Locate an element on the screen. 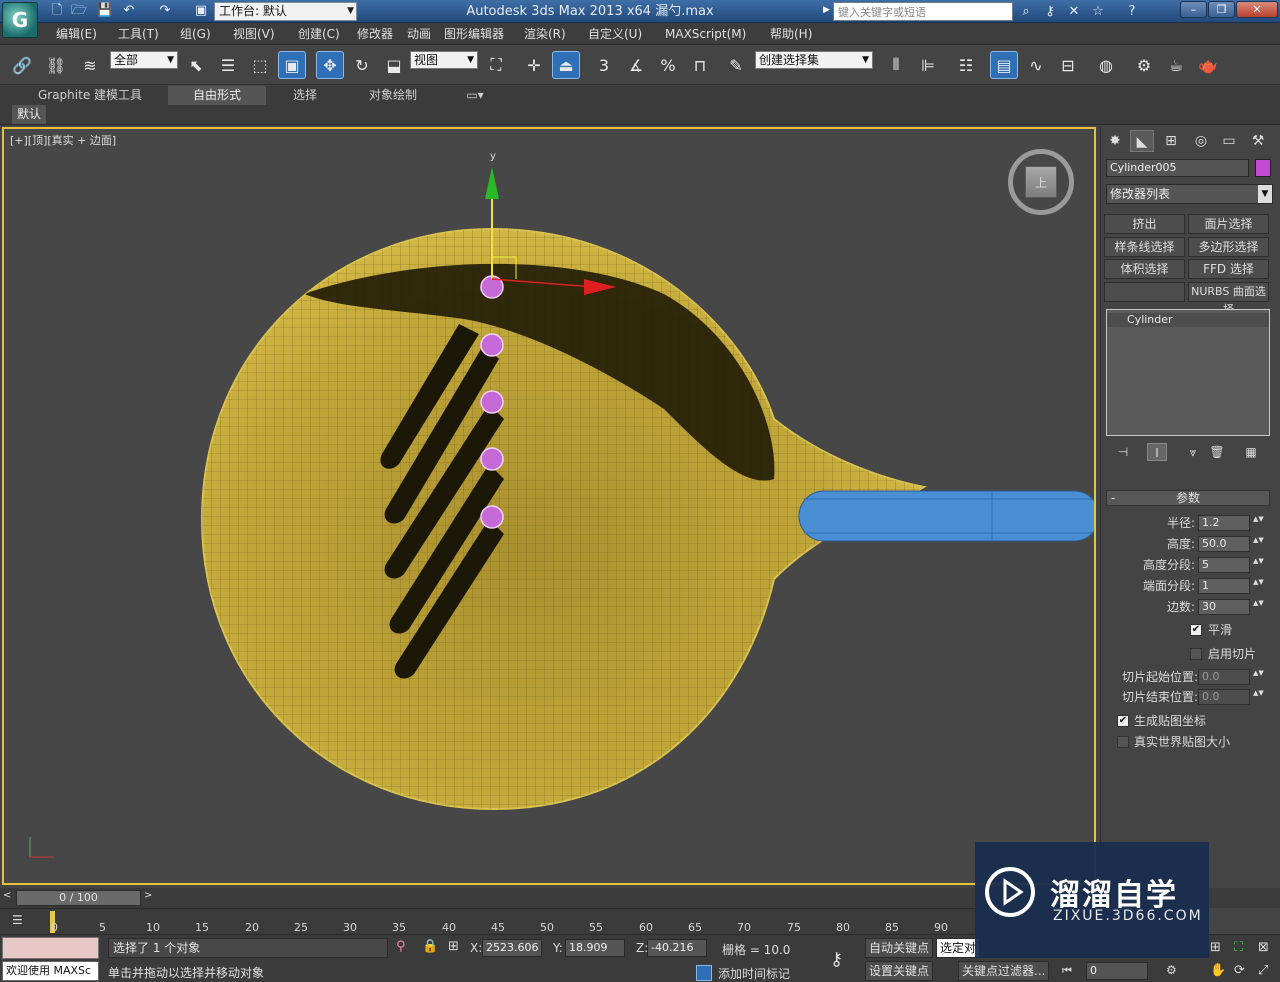 This screenshot has height=982, width=1280. spline-select-button: 样条线选择 is located at coordinates (1144, 247).